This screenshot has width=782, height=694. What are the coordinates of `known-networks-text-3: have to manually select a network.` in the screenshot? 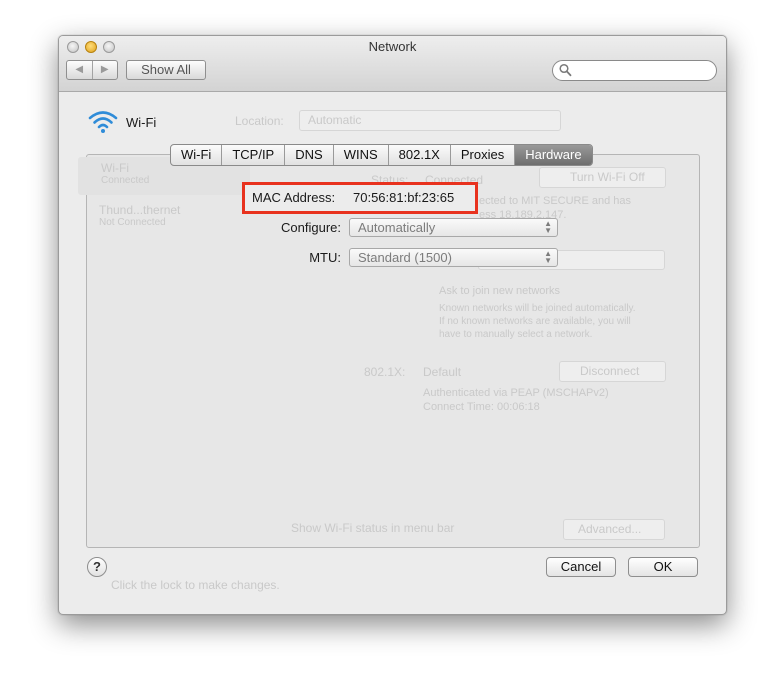 It's located at (516, 334).